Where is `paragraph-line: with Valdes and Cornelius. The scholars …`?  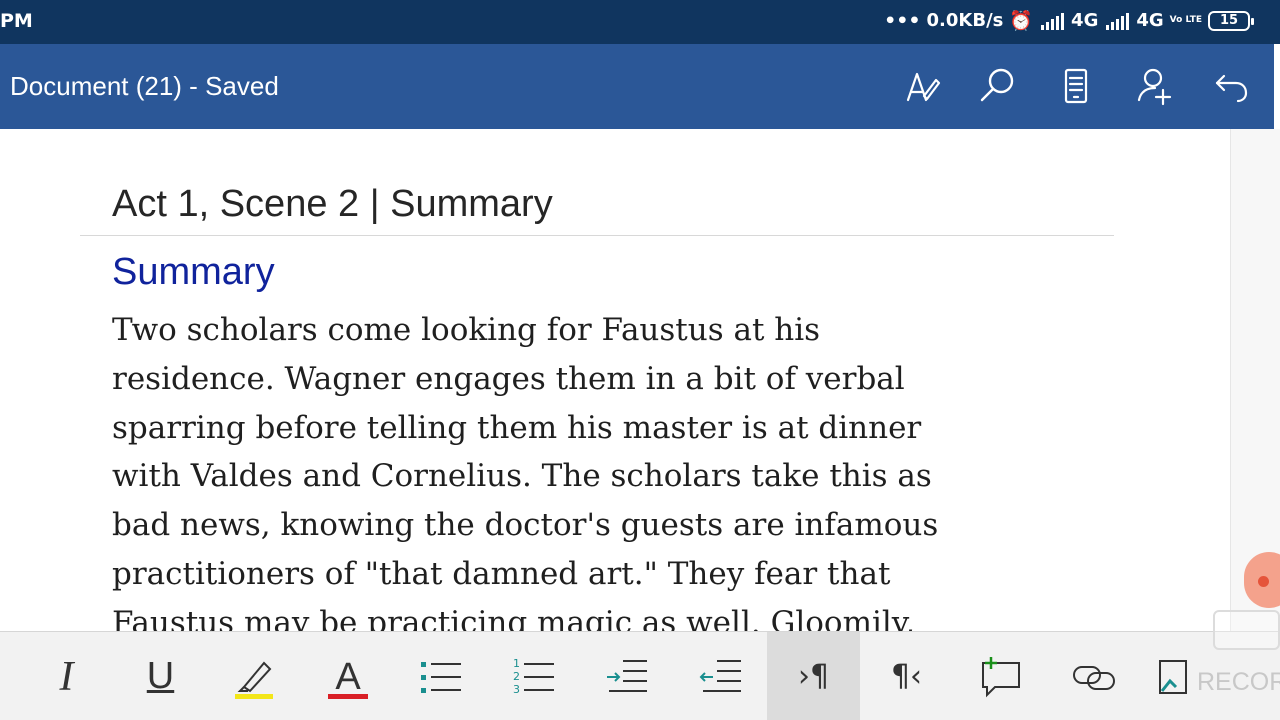
paragraph-line: with Valdes and Cornelius. The scholars … is located at coordinates (522, 476).